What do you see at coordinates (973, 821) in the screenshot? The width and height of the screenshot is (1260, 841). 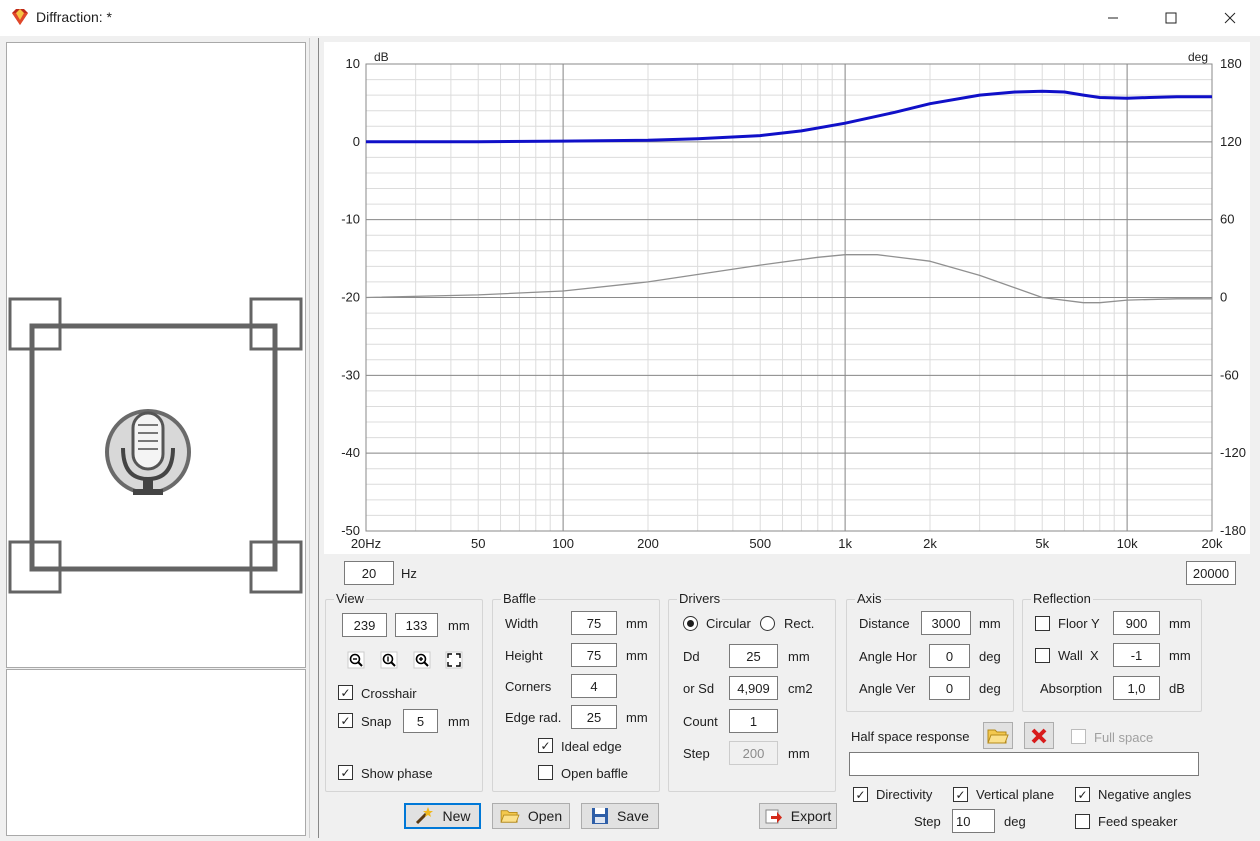 I see `angle-step-input: 10` at bounding box center [973, 821].